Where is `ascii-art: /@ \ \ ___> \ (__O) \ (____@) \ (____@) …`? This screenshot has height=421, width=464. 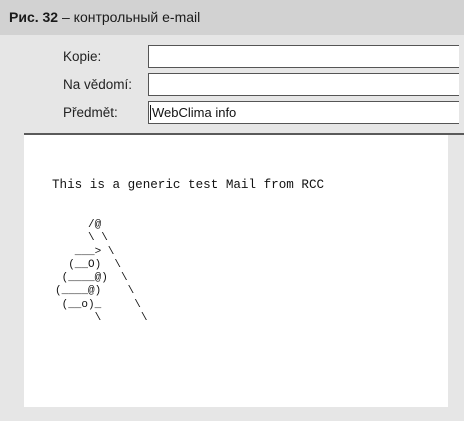 ascii-art: /@ \ \ ___> \ (__O) \ (____@) \ (____@) … is located at coordinates (101, 272).